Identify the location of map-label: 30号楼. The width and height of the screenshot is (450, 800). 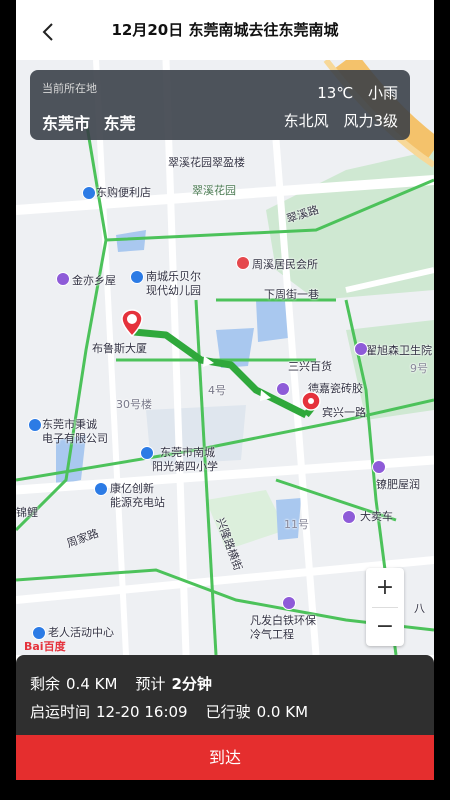
(134, 404).